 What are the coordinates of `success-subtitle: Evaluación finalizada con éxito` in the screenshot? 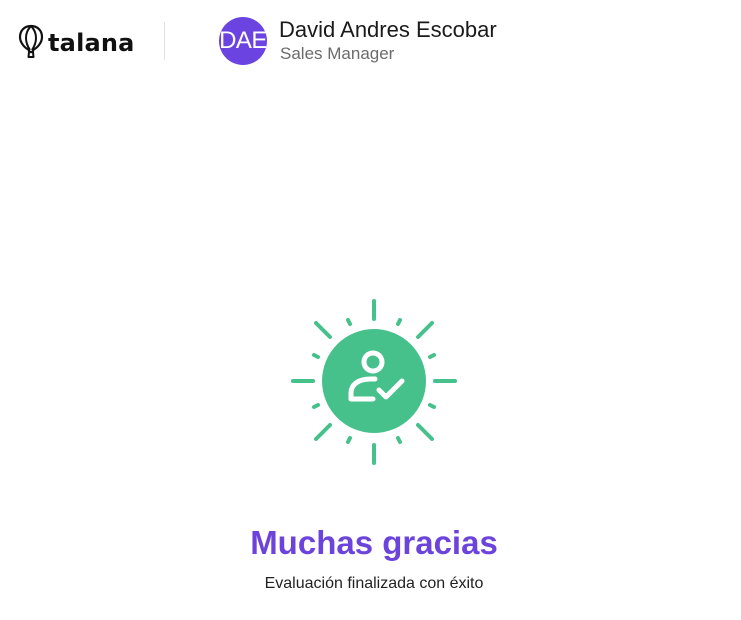 It's located at (374, 583).